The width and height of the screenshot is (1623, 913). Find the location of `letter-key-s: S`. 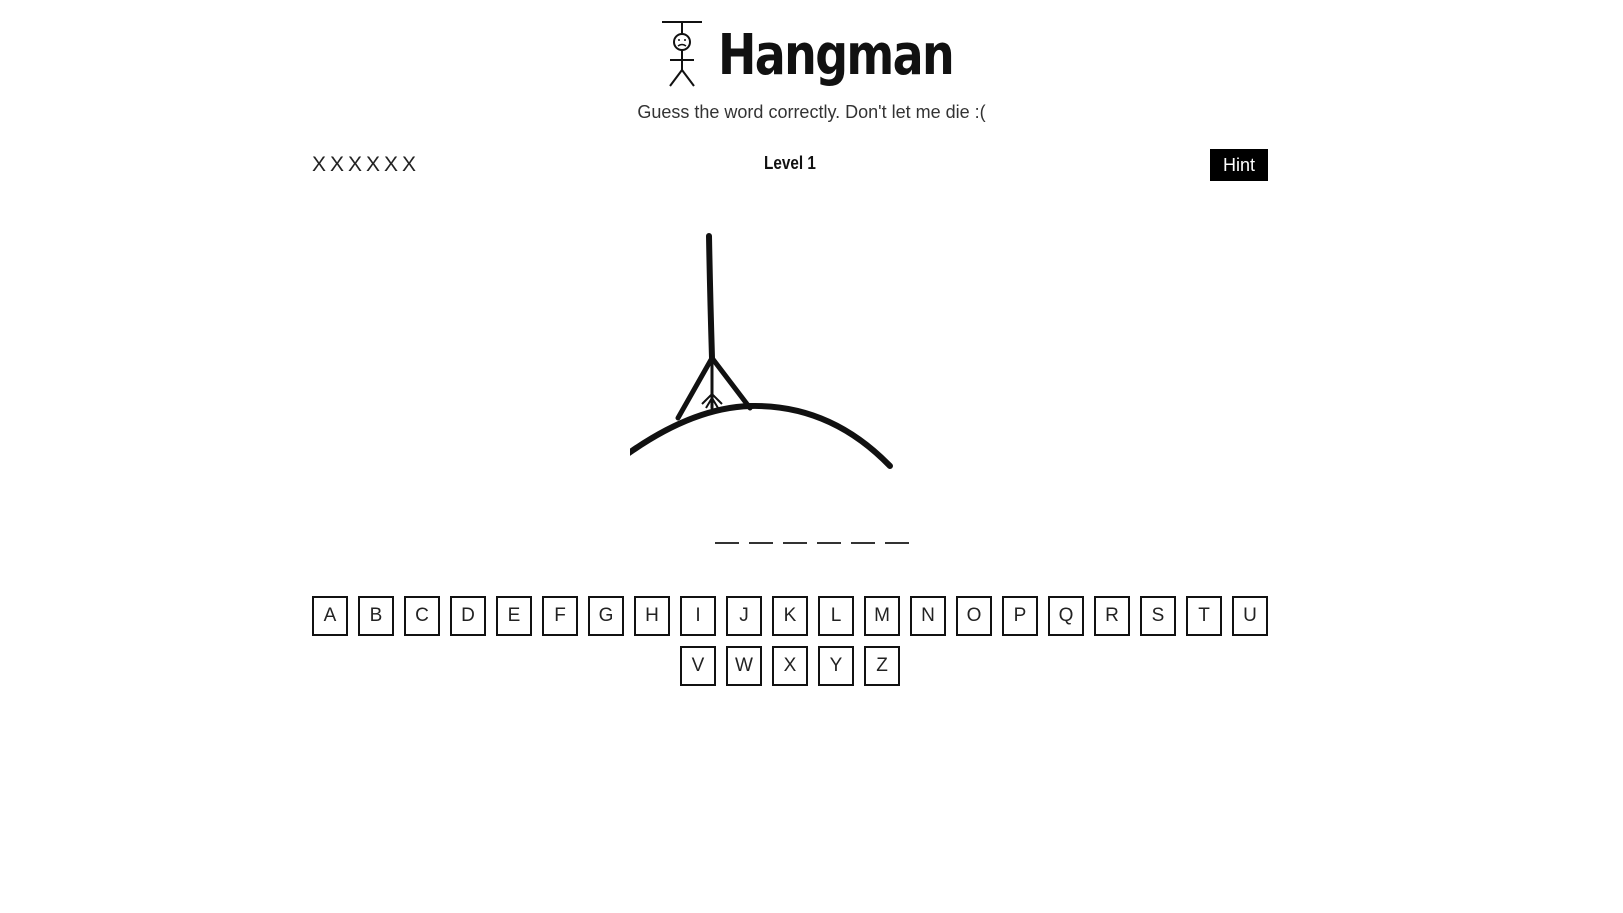

letter-key-s: S is located at coordinates (1158, 616).